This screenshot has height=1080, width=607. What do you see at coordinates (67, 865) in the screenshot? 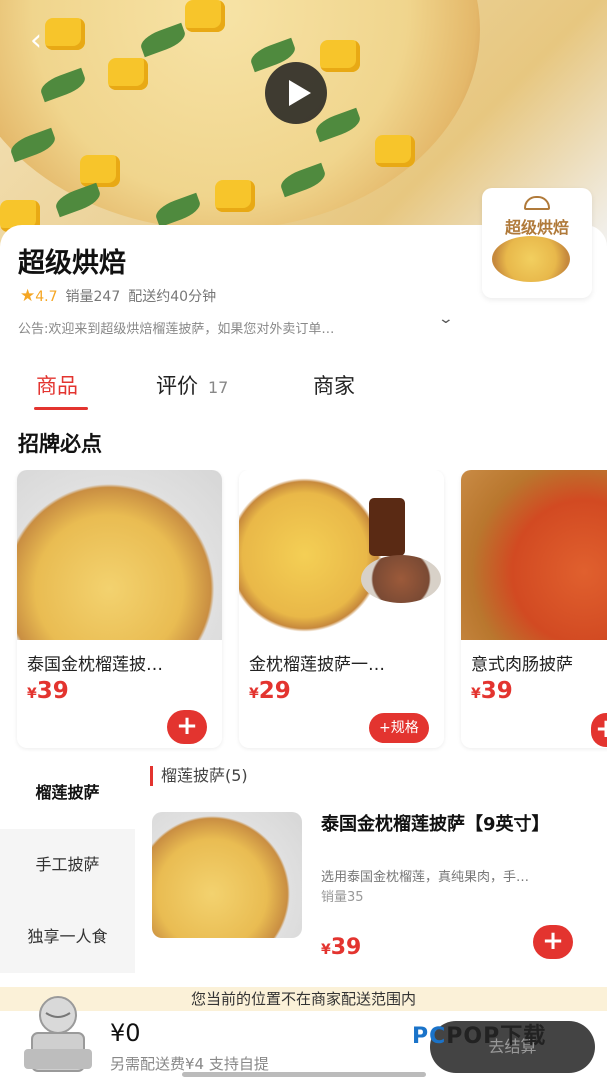
I see `category-handmade-pizza: 手工披萨` at bounding box center [67, 865].